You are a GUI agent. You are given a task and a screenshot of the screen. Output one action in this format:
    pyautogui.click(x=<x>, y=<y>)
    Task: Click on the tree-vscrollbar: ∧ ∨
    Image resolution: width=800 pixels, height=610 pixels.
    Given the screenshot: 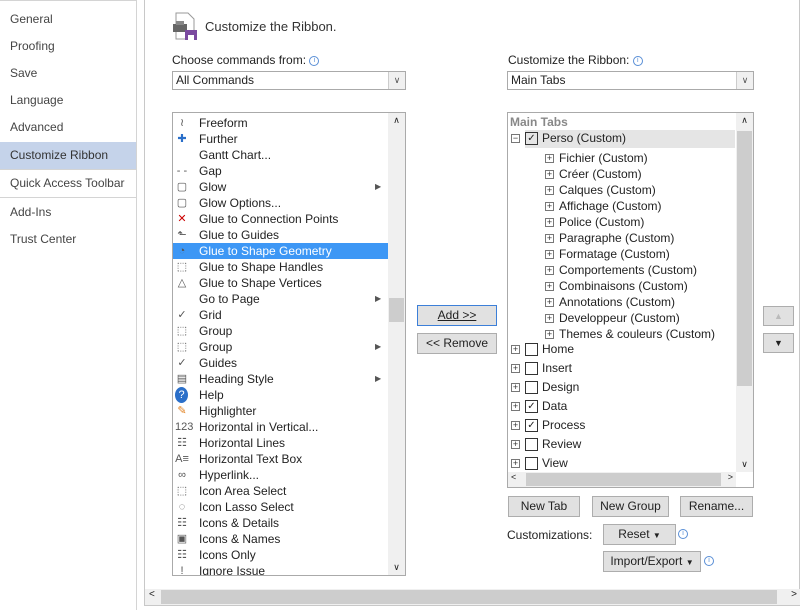 What is the action you would take?
    pyautogui.click(x=744, y=292)
    